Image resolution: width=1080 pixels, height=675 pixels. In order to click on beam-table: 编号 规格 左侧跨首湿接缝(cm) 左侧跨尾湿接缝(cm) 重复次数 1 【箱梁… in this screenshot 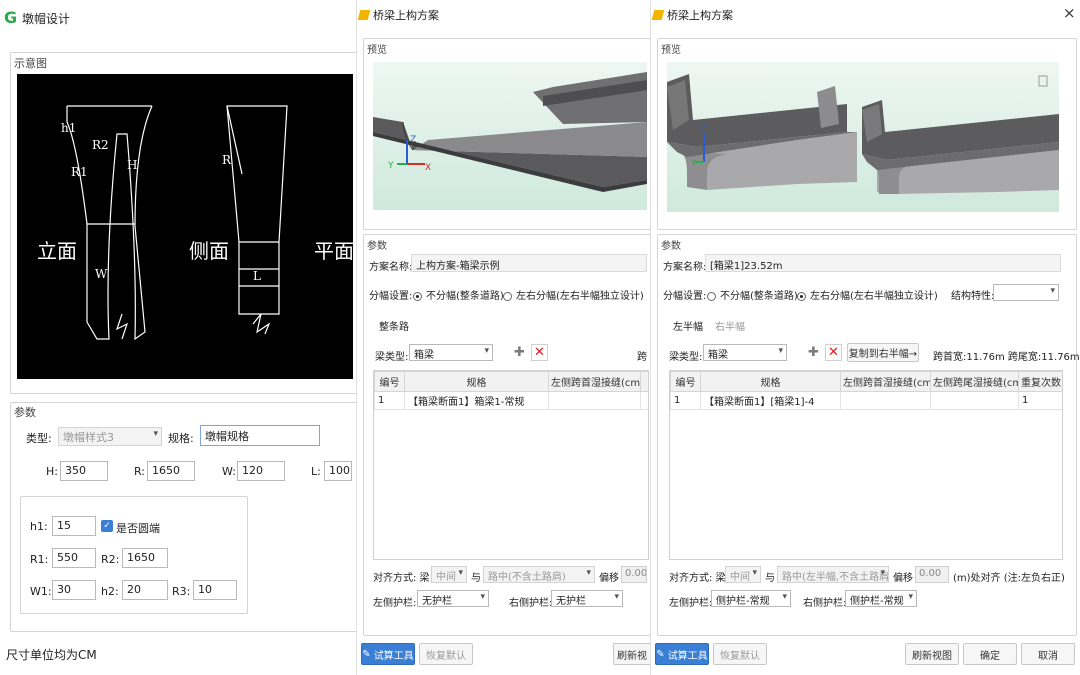, I will do `click(866, 465)`.